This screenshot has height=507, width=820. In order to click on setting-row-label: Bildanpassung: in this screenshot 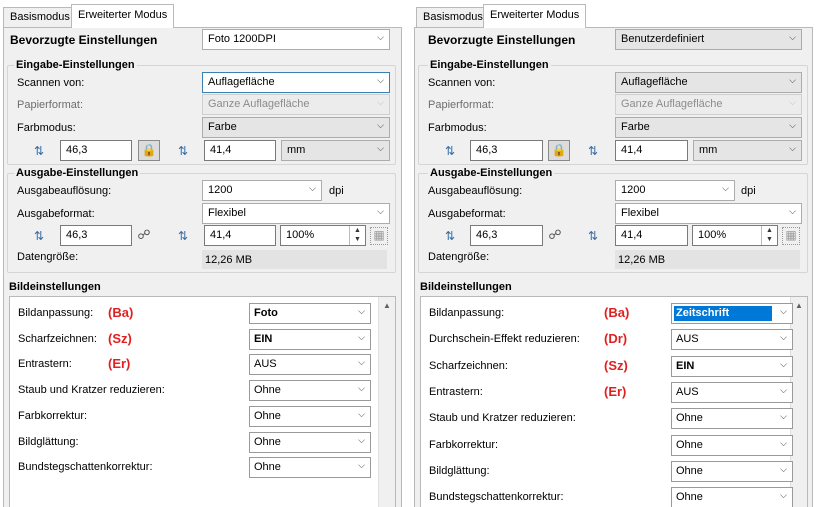, I will do `click(56, 313)`.